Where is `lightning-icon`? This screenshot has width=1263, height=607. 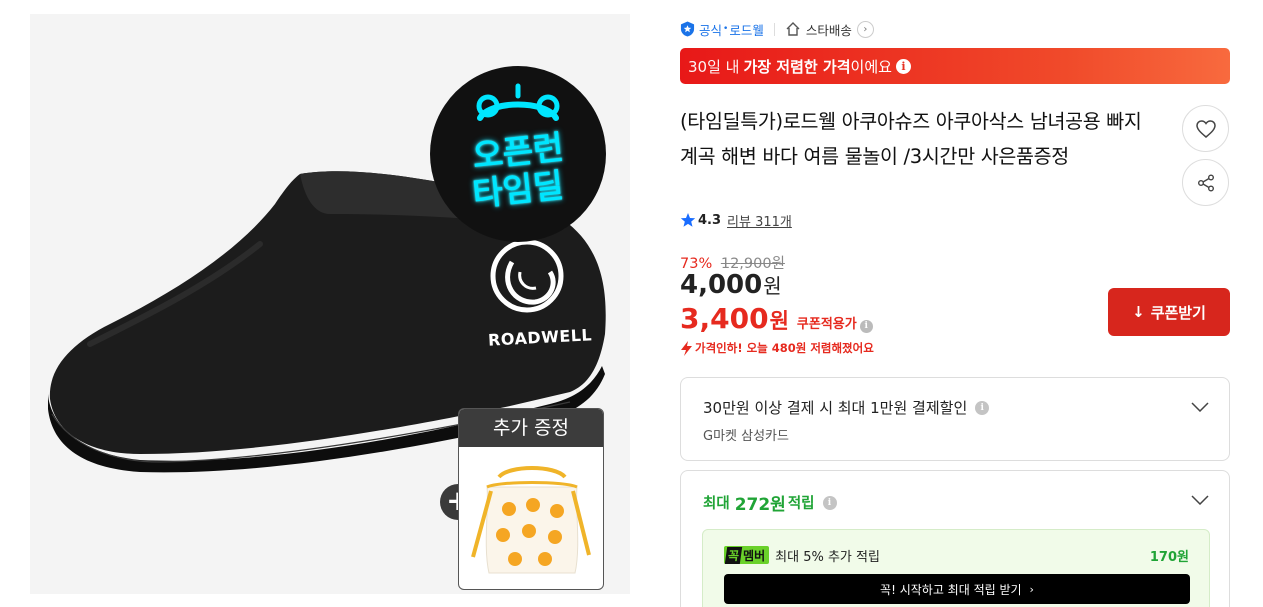
lightning-icon is located at coordinates (686, 348).